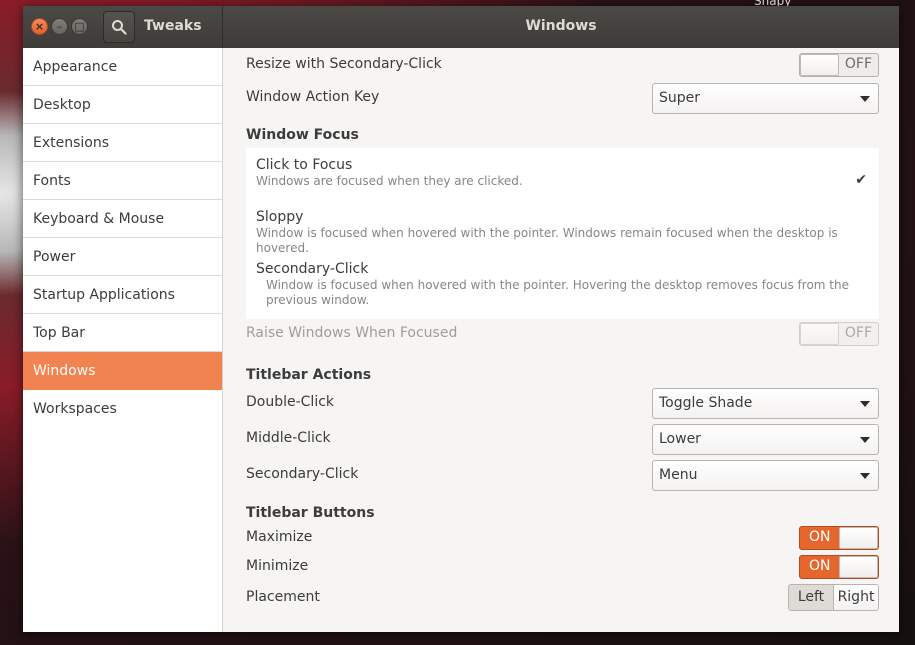  Describe the element at coordinates (562, 439) in the screenshot. I see `middle-click-row: Middle-Click Lower` at that location.